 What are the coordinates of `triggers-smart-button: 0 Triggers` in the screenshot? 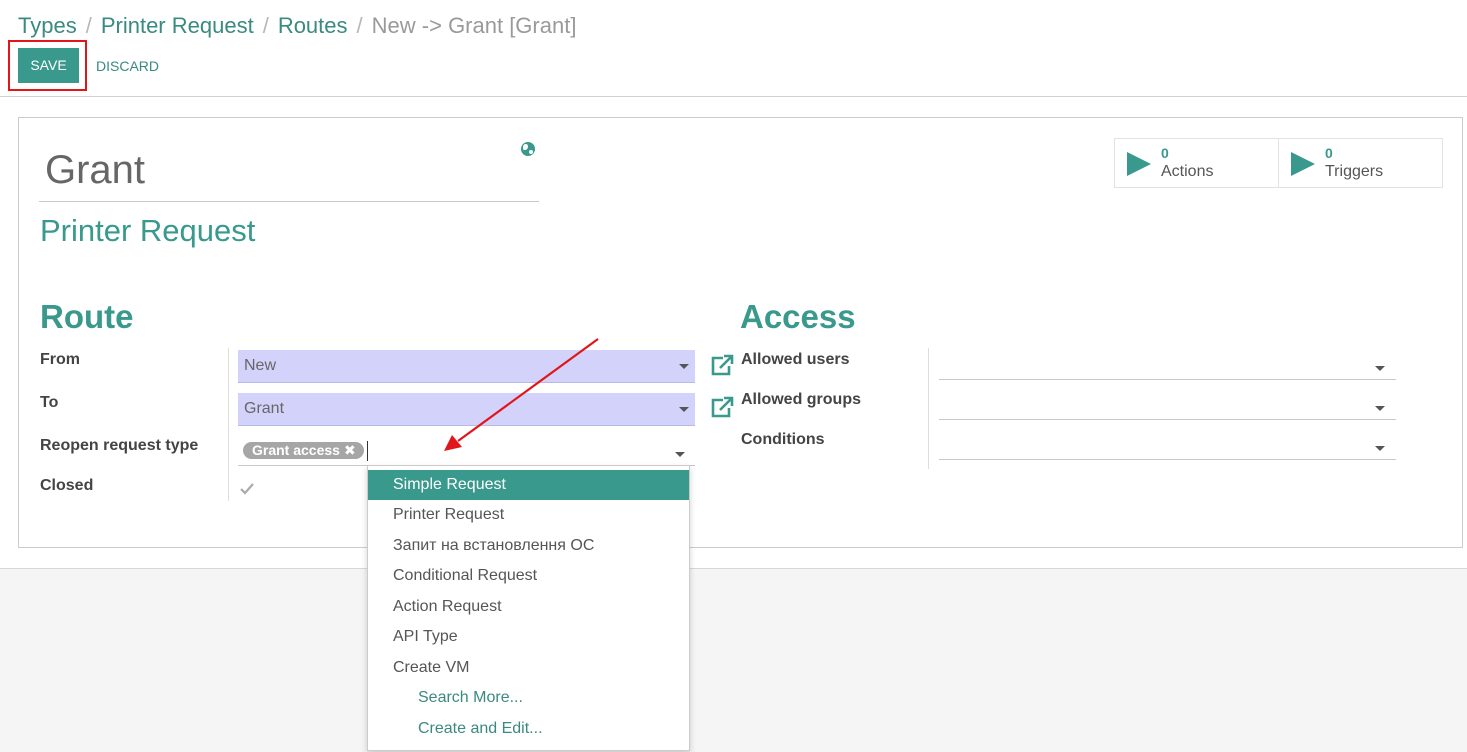 It's located at (1360, 163).